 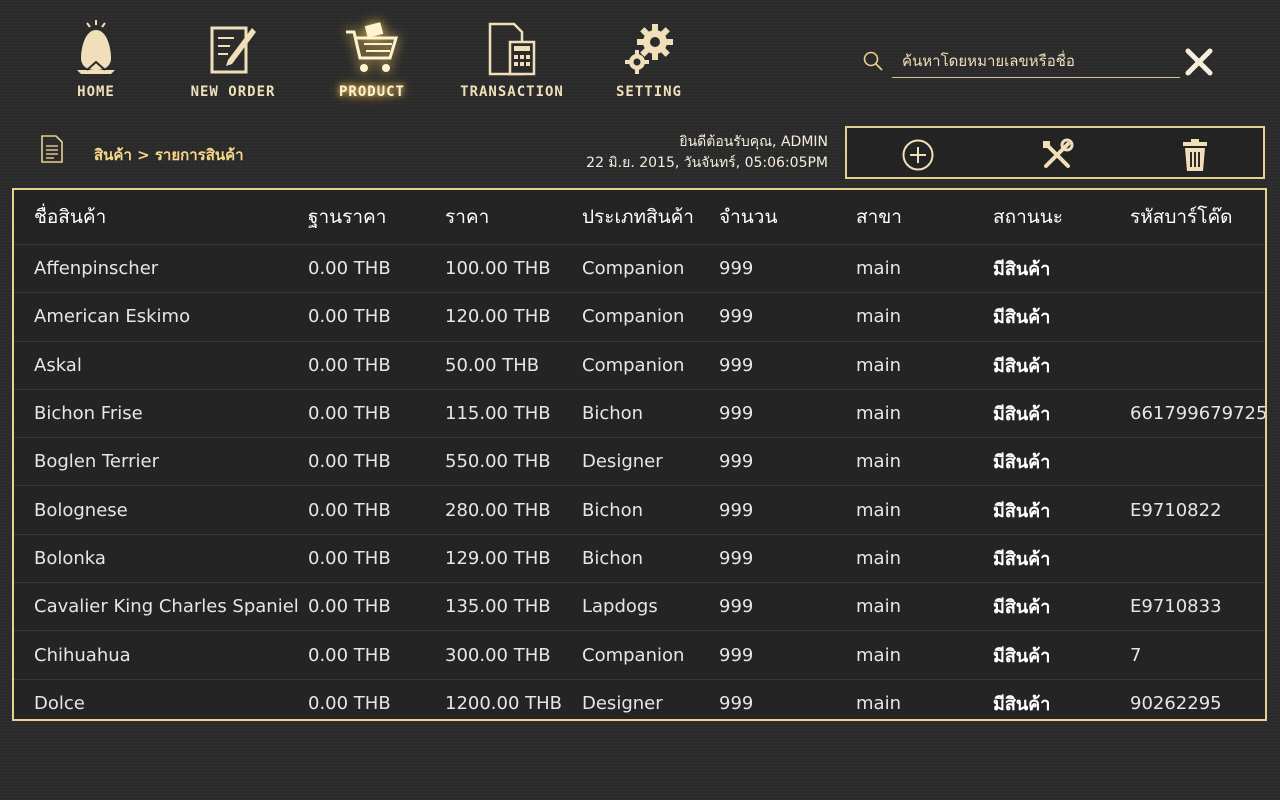 I want to click on welcome-datetime: 22 มิ.ย. 2015, วันจันทร์, 05:06:05PM, so click(x=707, y=163).